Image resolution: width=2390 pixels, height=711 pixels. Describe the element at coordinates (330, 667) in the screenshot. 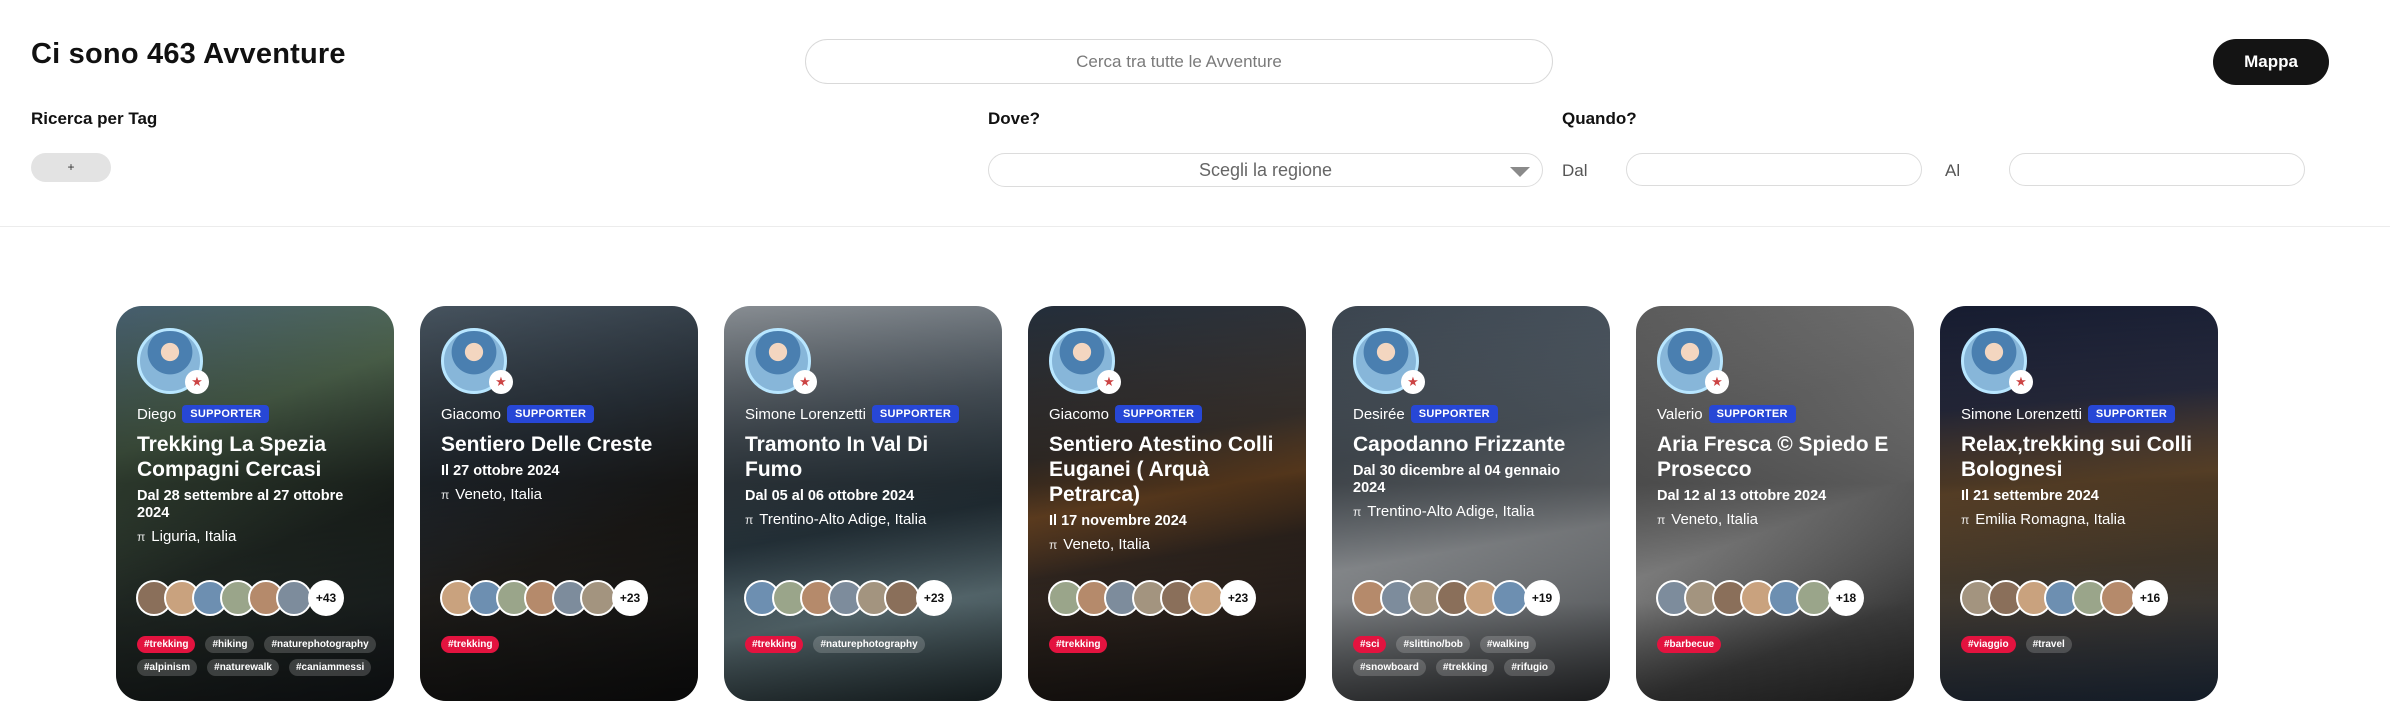

I see `tag-chip: #caniammessi` at that location.